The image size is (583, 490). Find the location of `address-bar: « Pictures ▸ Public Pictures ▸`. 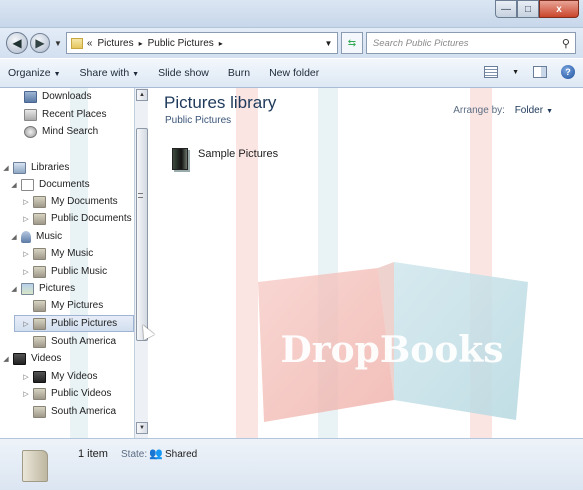

address-bar: « Pictures ▸ Public Pictures ▸ is located at coordinates (193, 43).